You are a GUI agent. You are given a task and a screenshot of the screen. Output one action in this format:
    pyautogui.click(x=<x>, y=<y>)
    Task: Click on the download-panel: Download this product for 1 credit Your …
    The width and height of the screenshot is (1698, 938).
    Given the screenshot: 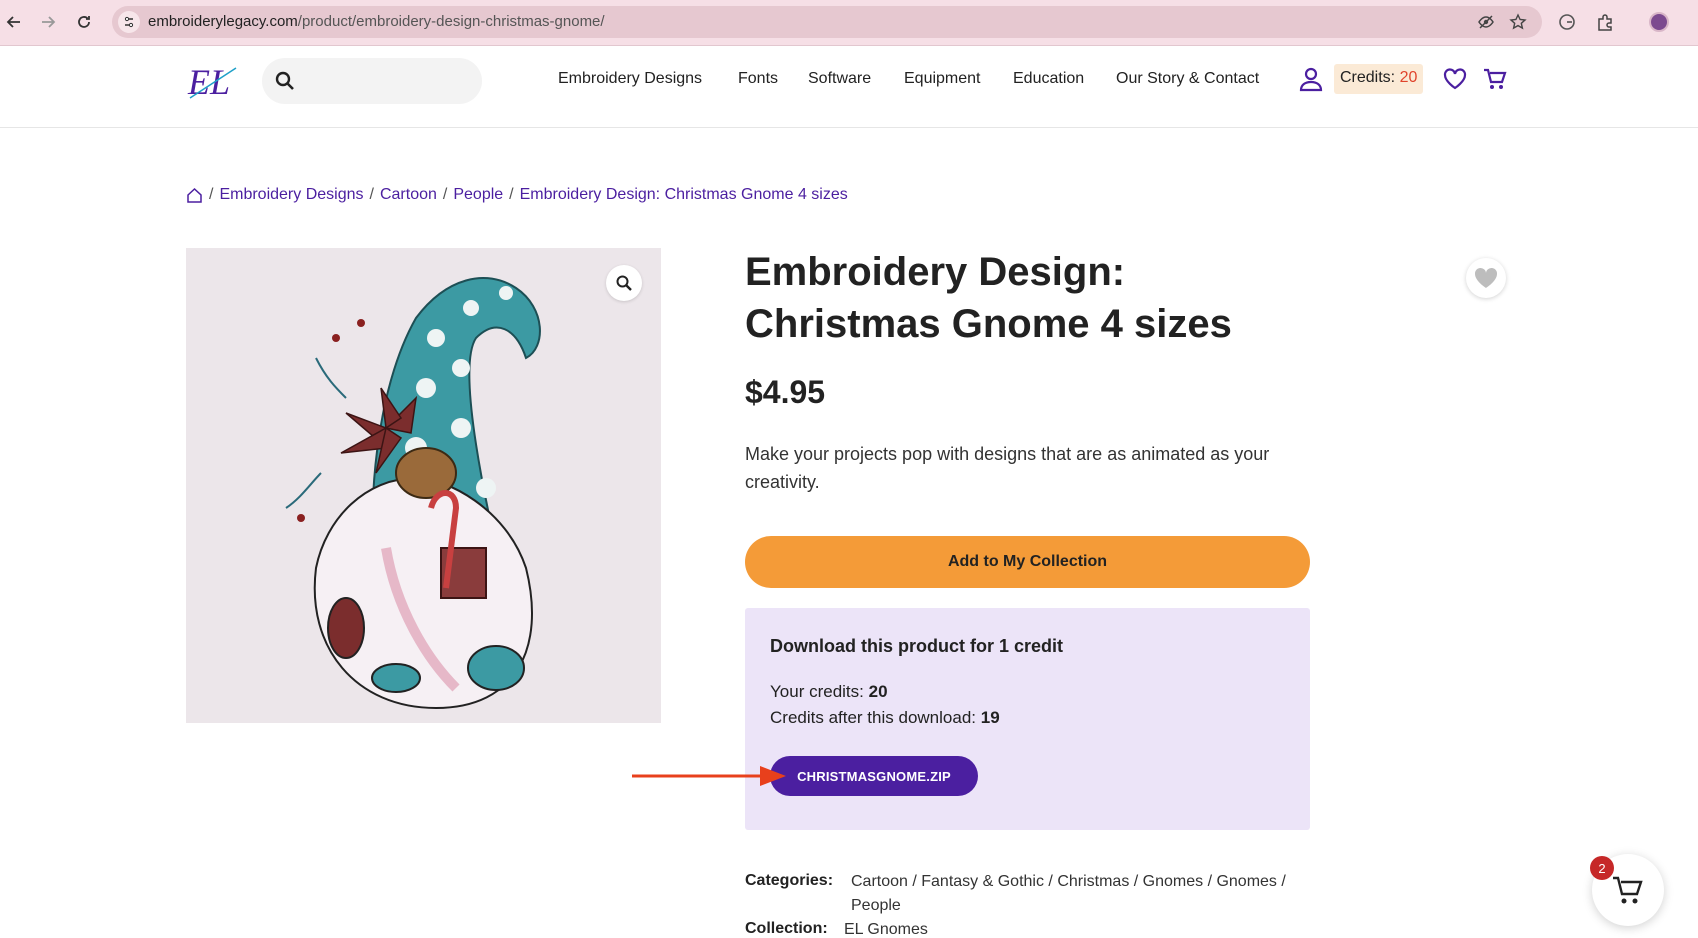 What is the action you would take?
    pyautogui.click(x=1027, y=719)
    